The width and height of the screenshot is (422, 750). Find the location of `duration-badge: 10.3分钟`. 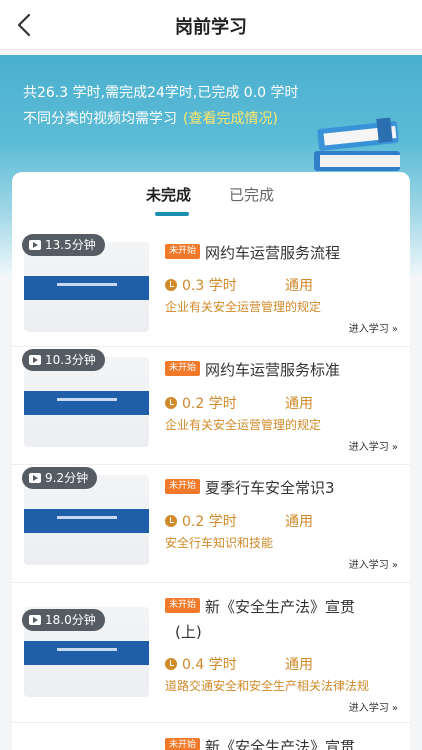

duration-badge: 10.3分钟 is located at coordinates (63, 360).